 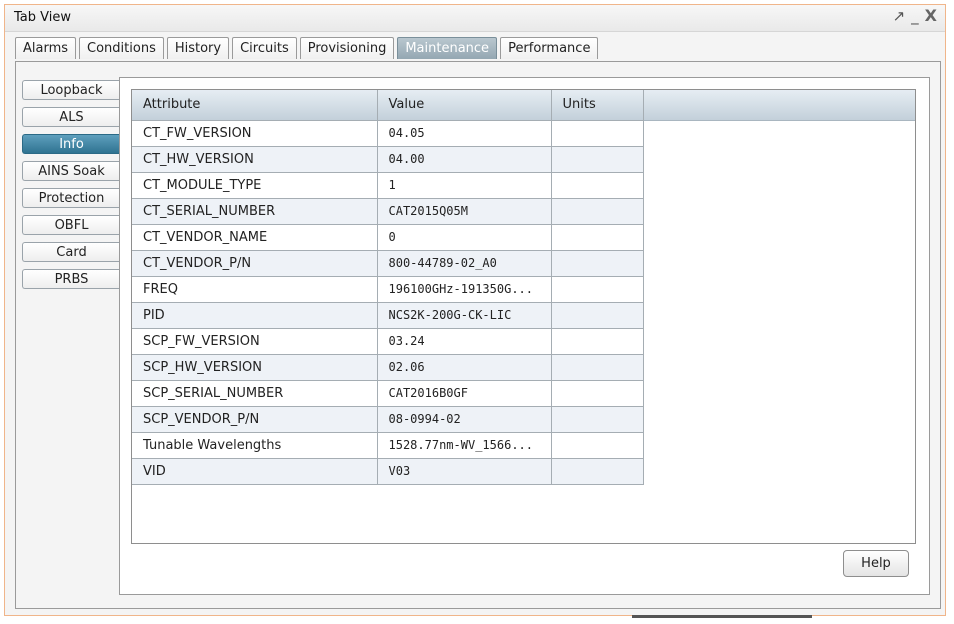 I want to click on side-tab-als: ALS, so click(x=71, y=117).